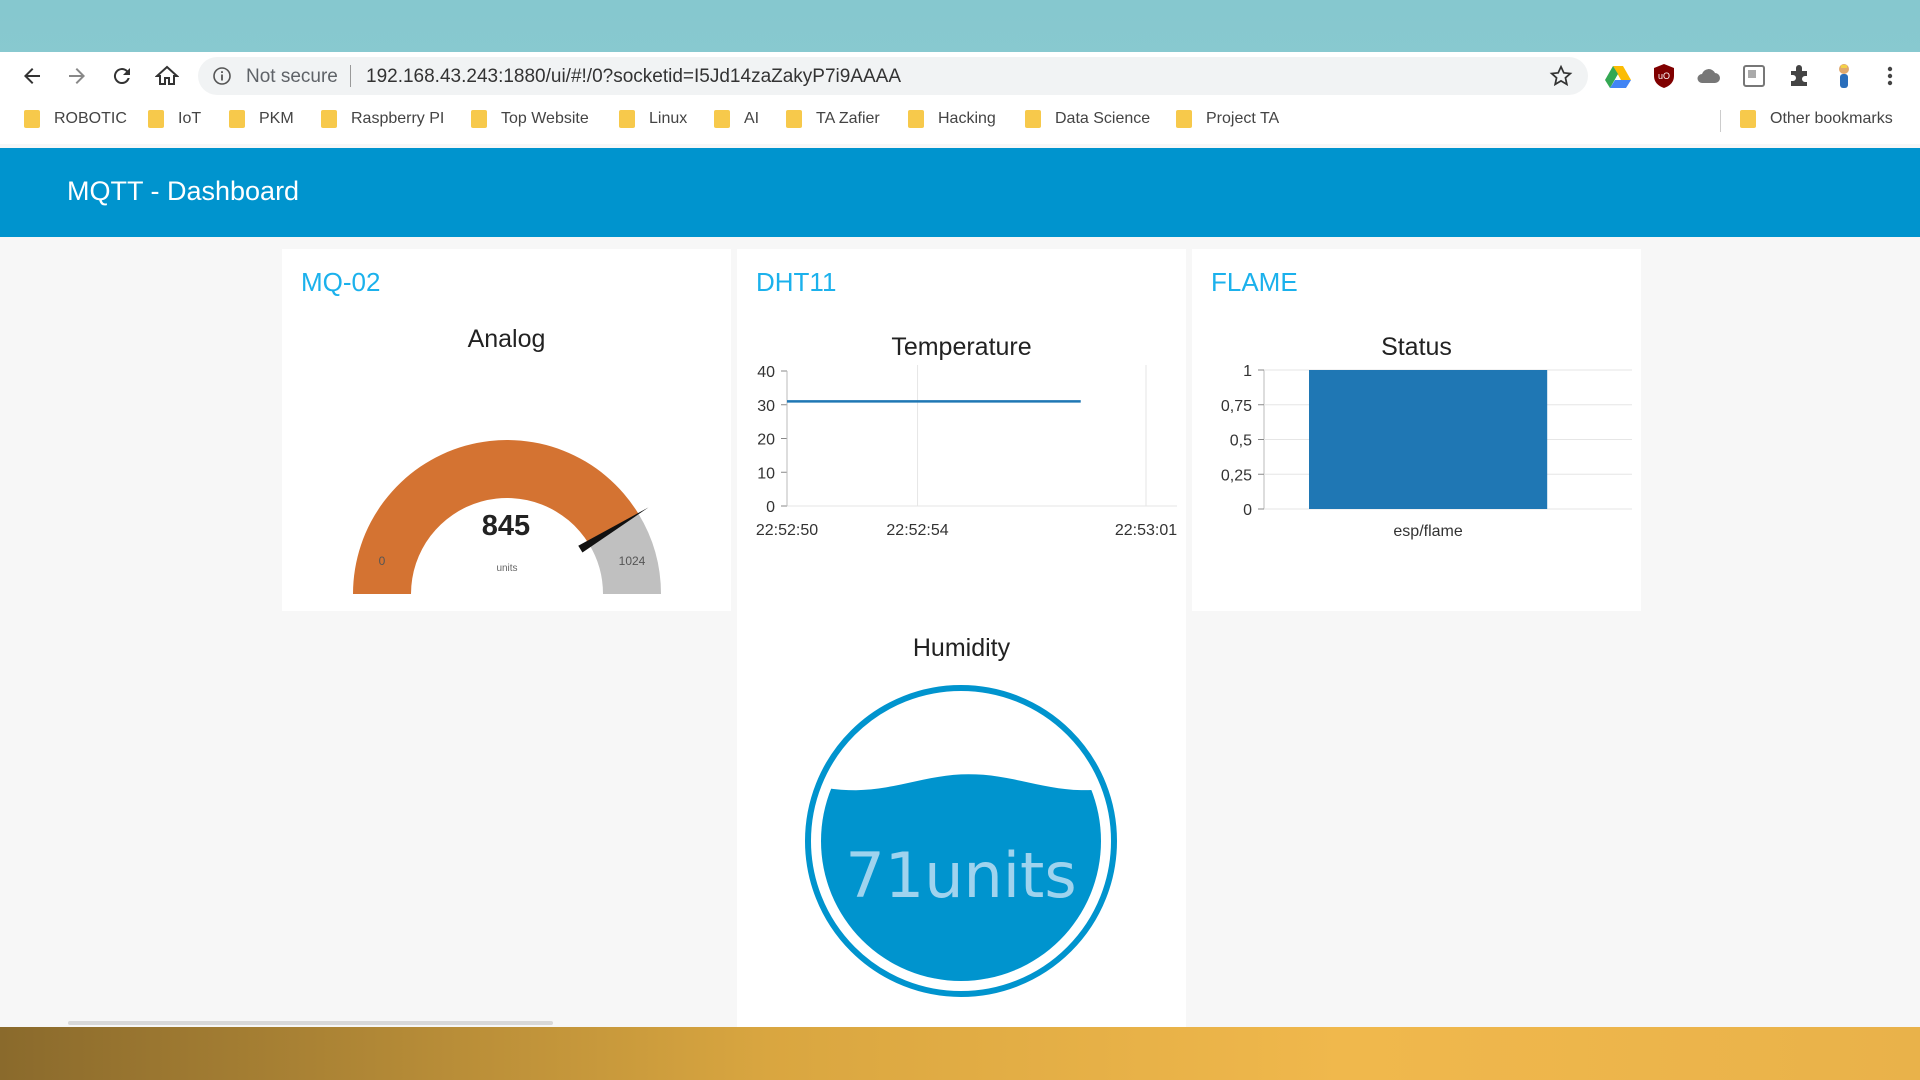  What do you see at coordinates (382, 561) in the screenshot?
I see `gauge-min-label: 0` at bounding box center [382, 561].